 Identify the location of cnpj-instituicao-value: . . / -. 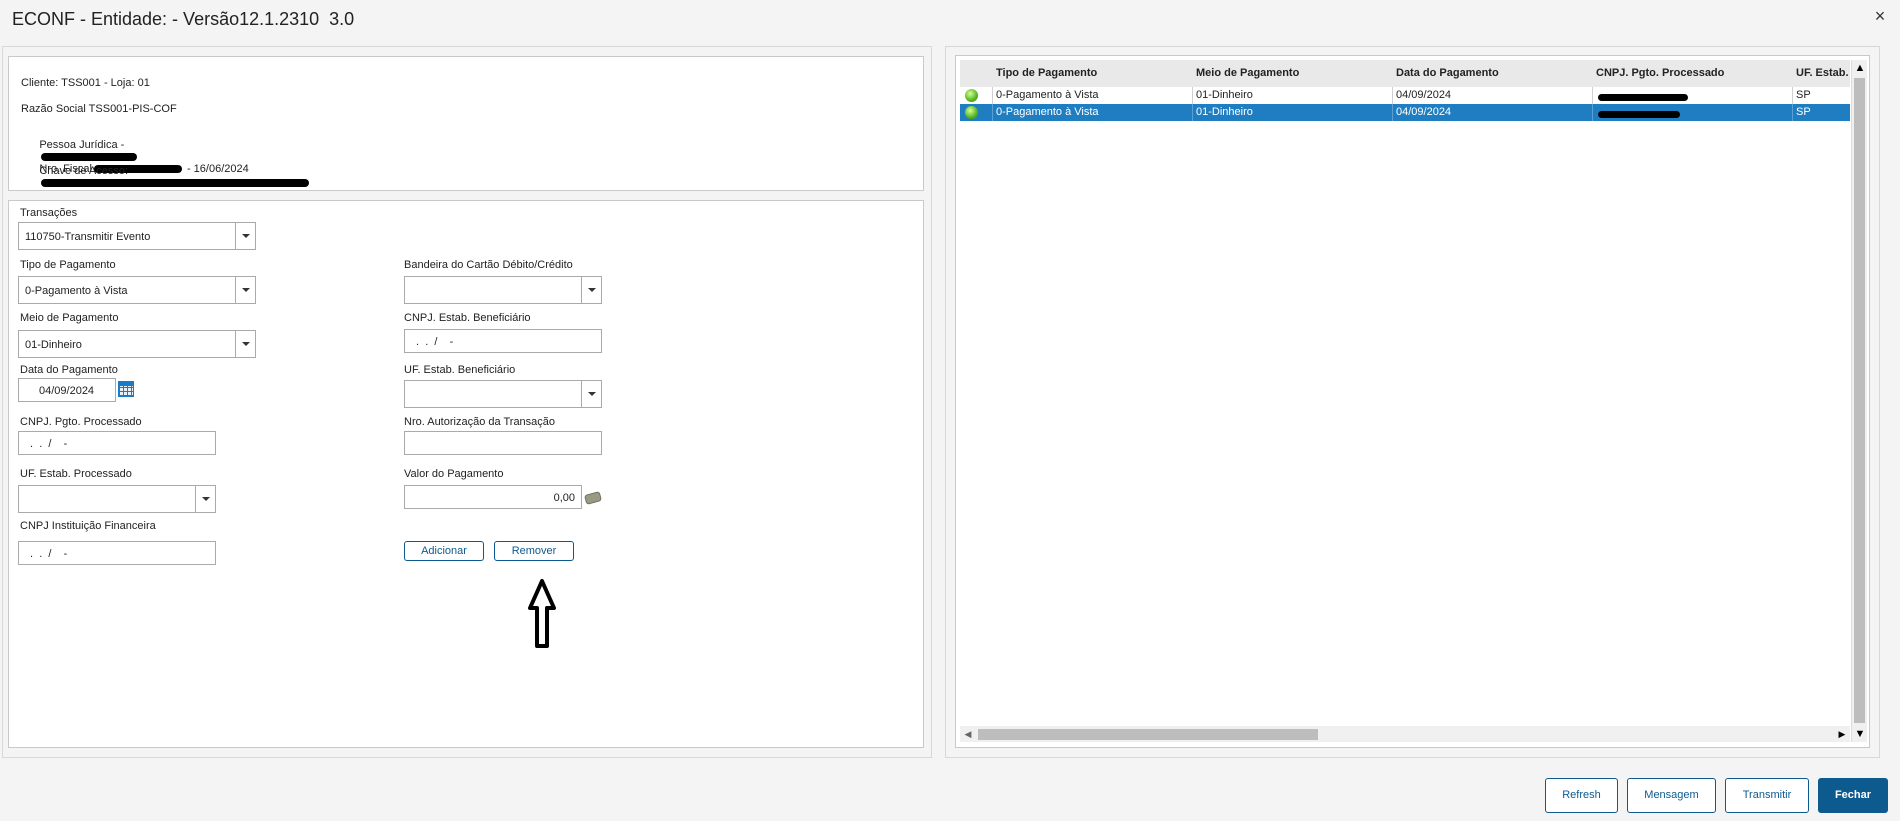
(47, 554).